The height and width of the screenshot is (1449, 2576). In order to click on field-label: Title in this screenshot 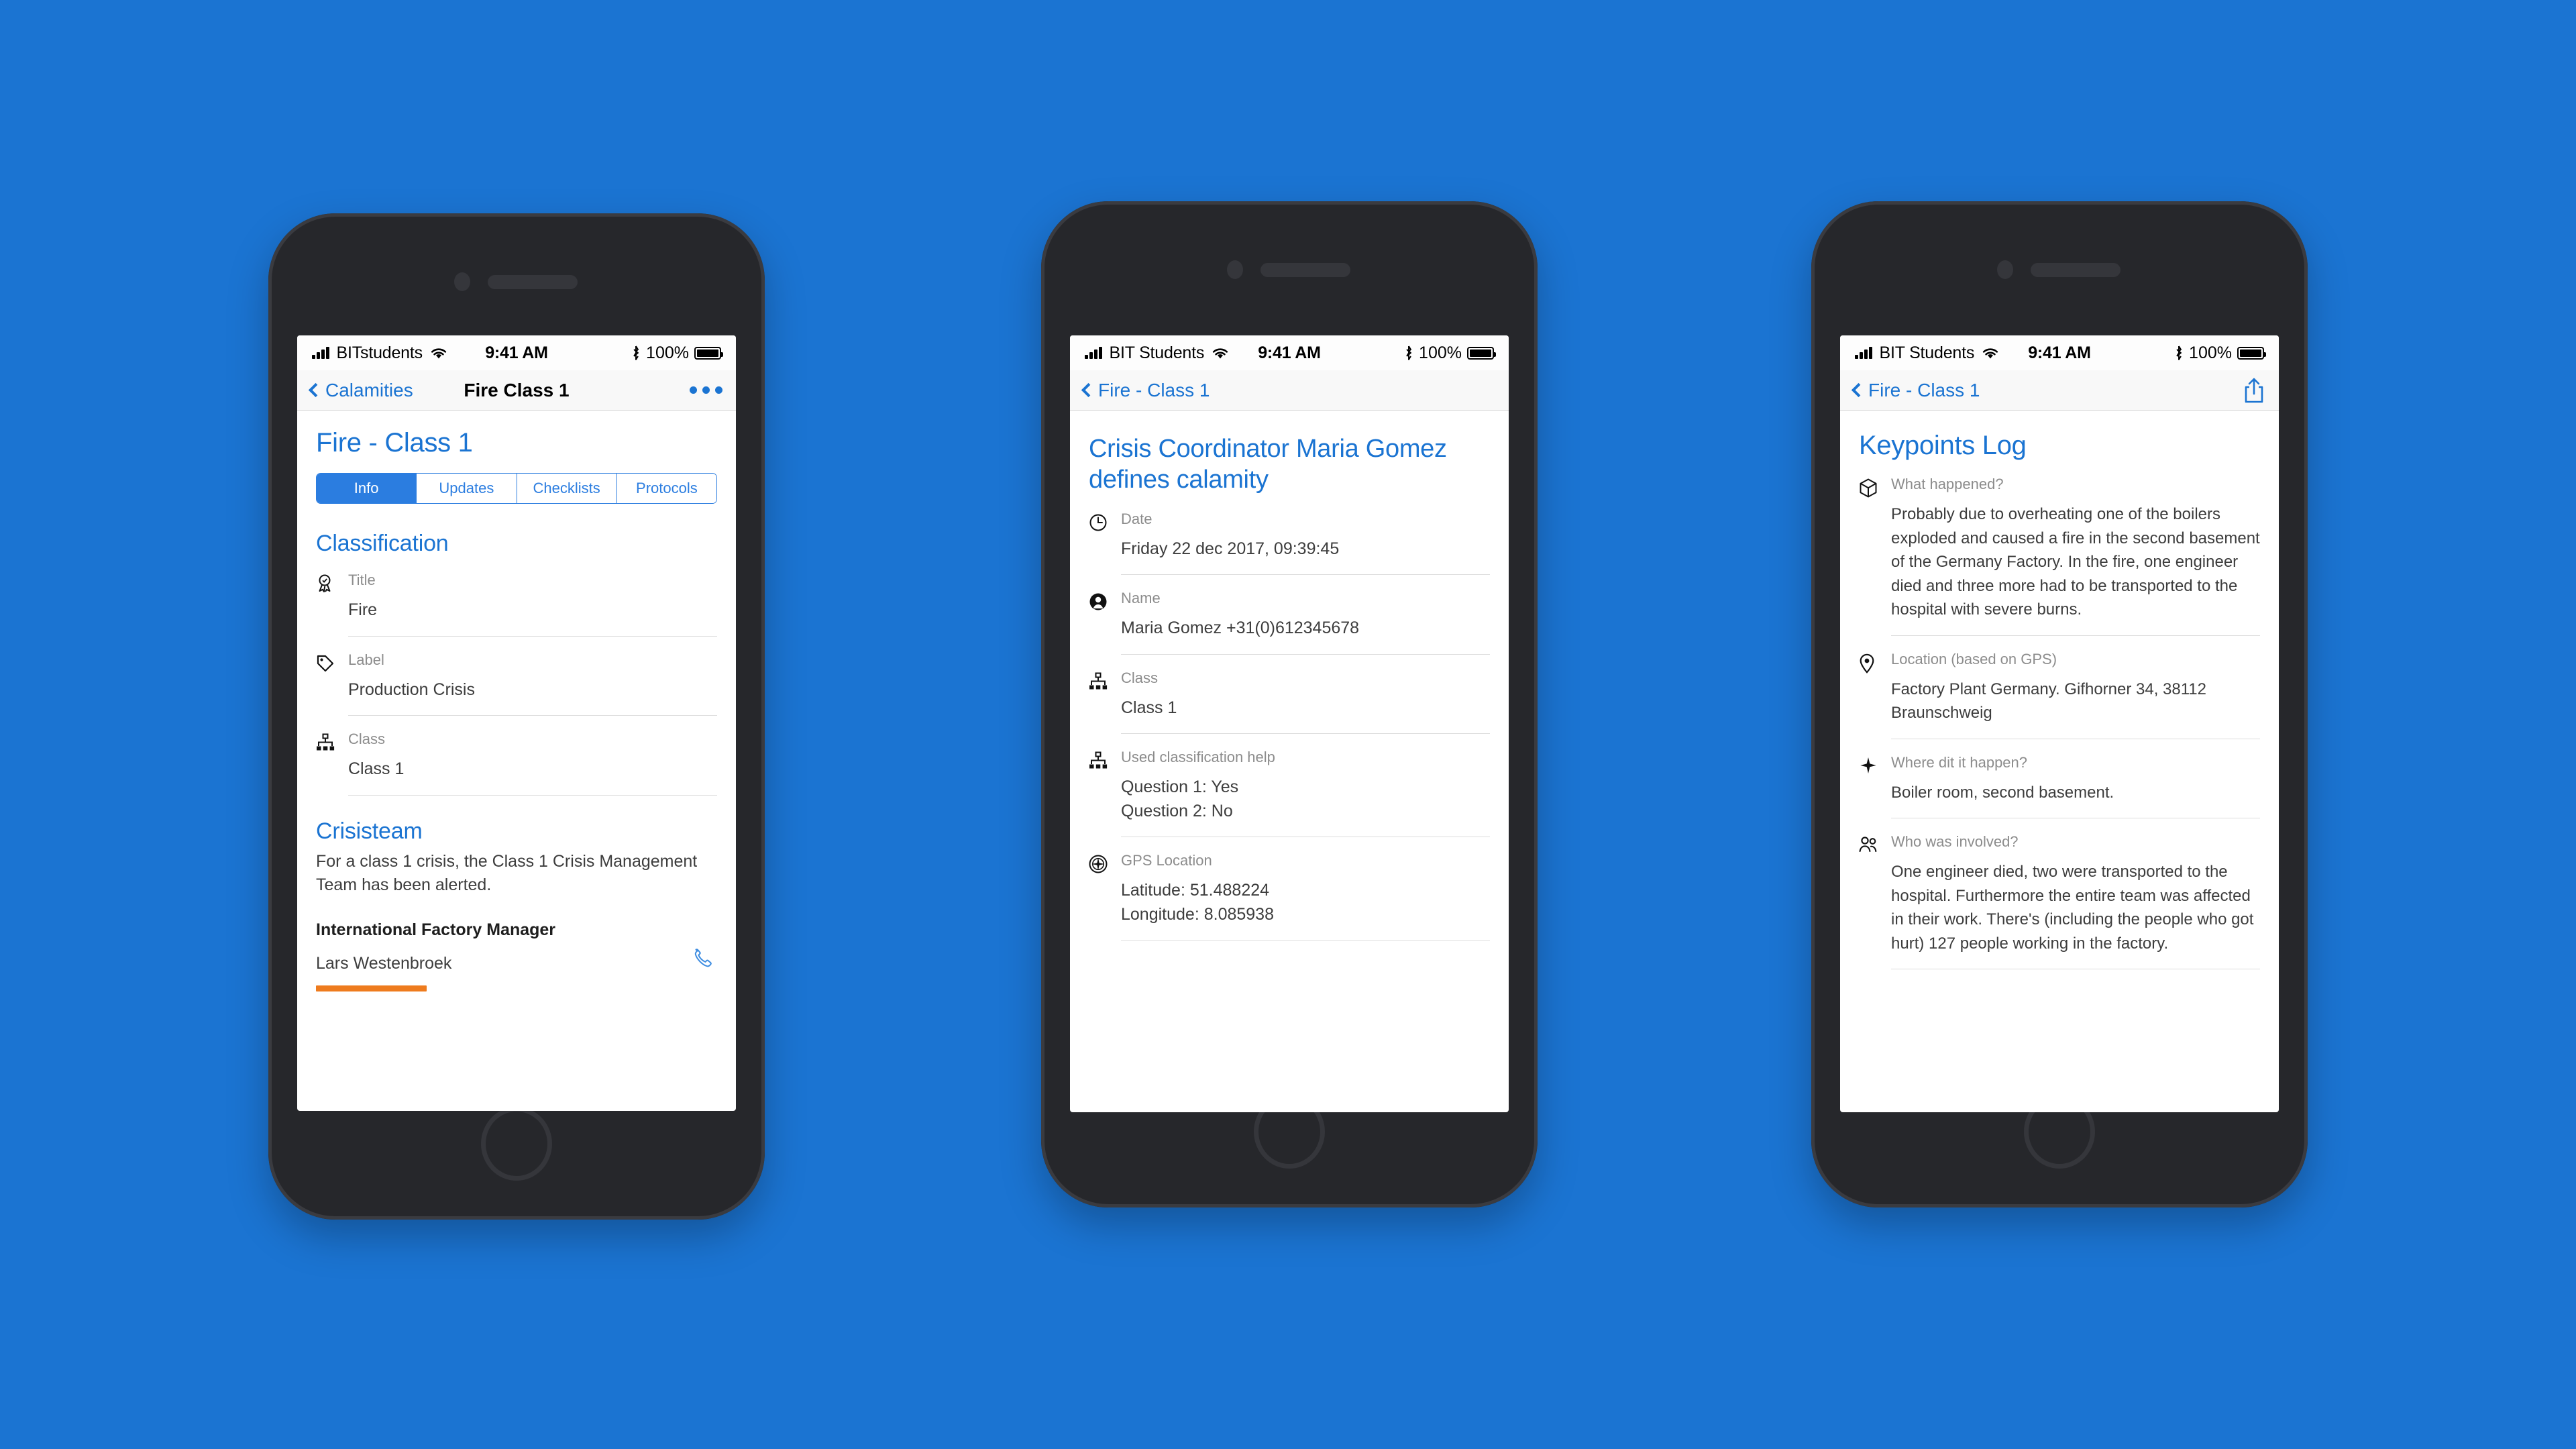, I will do `click(362, 580)`.